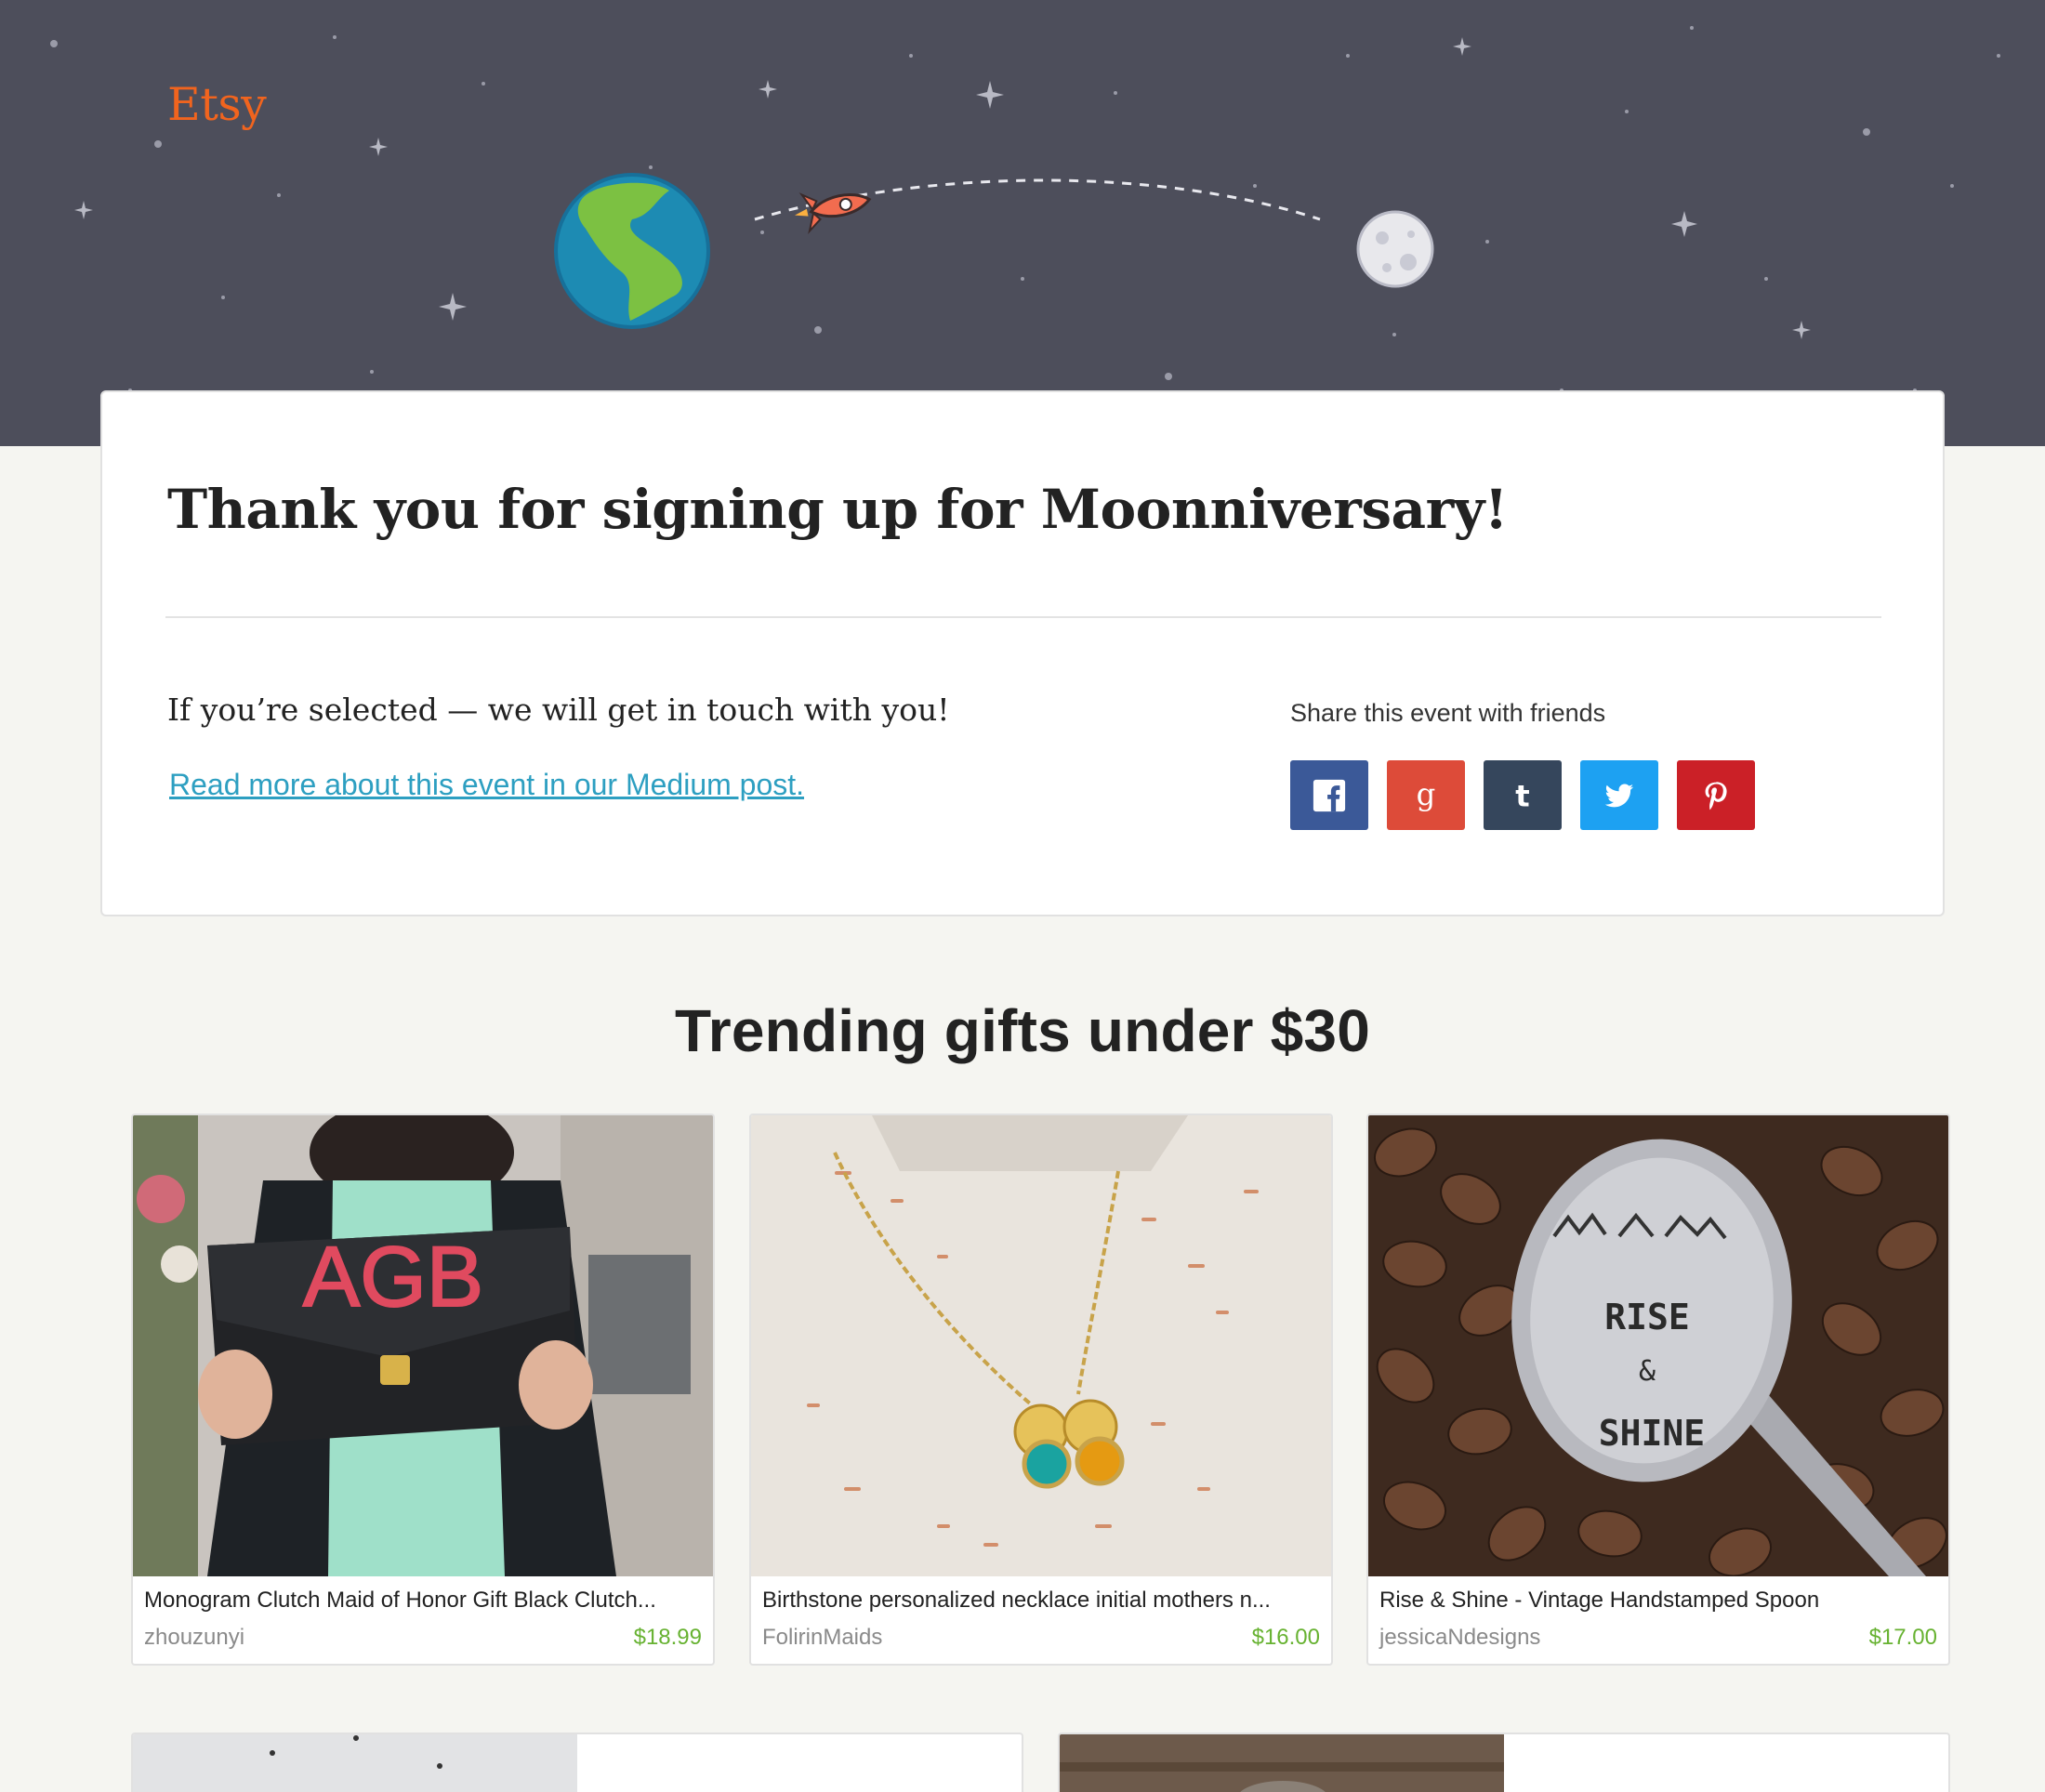 The image size is (2045, 1792). I want to click on moon-icon, so click(1395, 249).